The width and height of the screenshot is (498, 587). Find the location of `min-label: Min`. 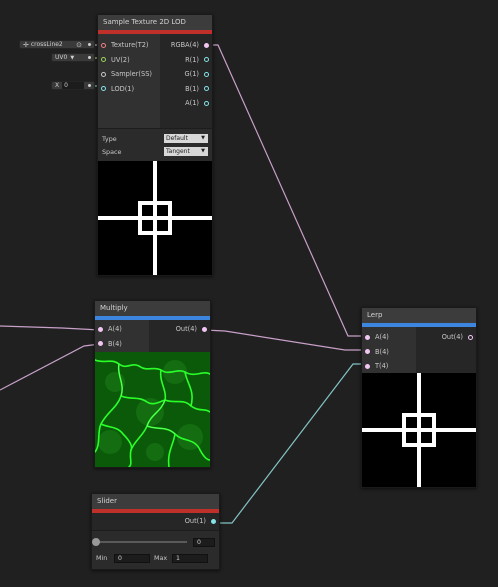

min-label: Min is located at coordinates (102, 558).